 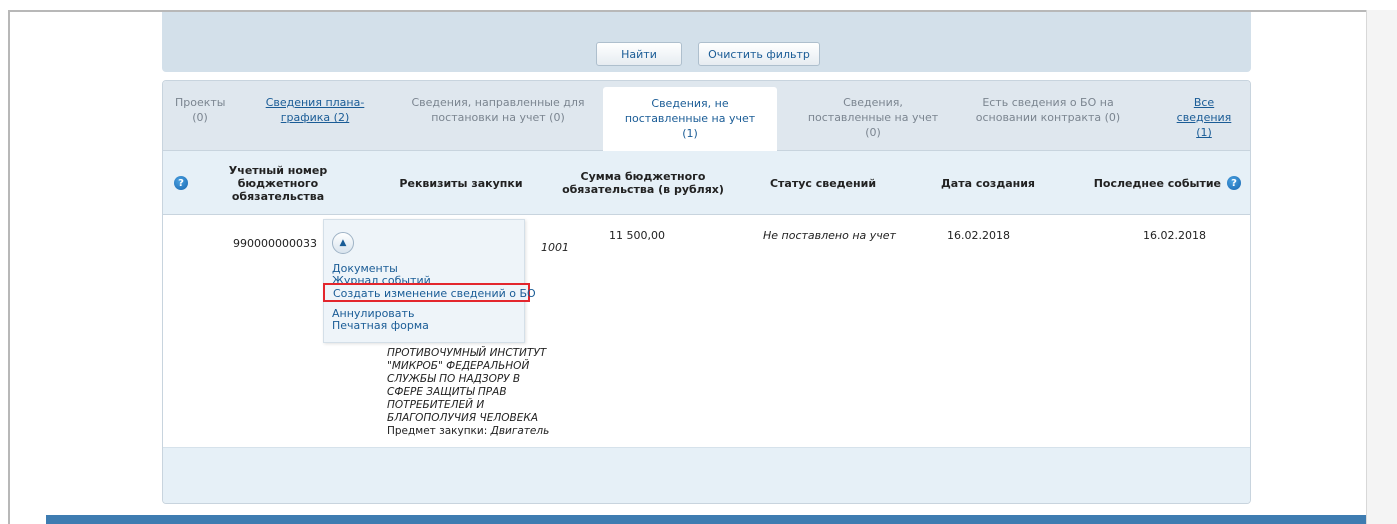 What do you see at coordinates (1048, 102) in the screenshot?
I see `tab-label: Есть сведения о БО на` at bounding box center [1048, 102].